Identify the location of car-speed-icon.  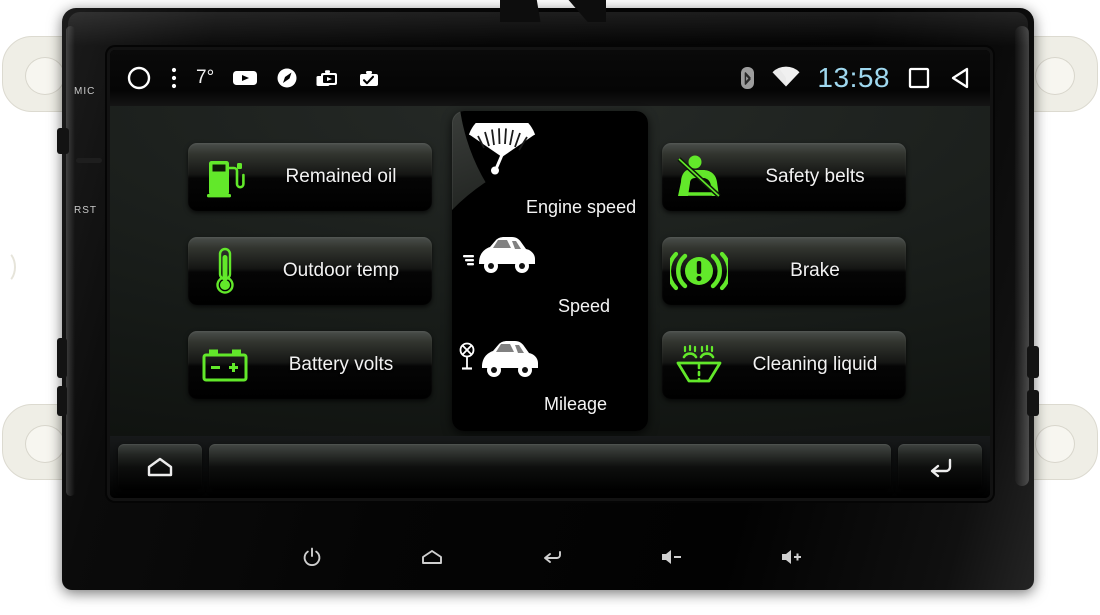
(505, 253).